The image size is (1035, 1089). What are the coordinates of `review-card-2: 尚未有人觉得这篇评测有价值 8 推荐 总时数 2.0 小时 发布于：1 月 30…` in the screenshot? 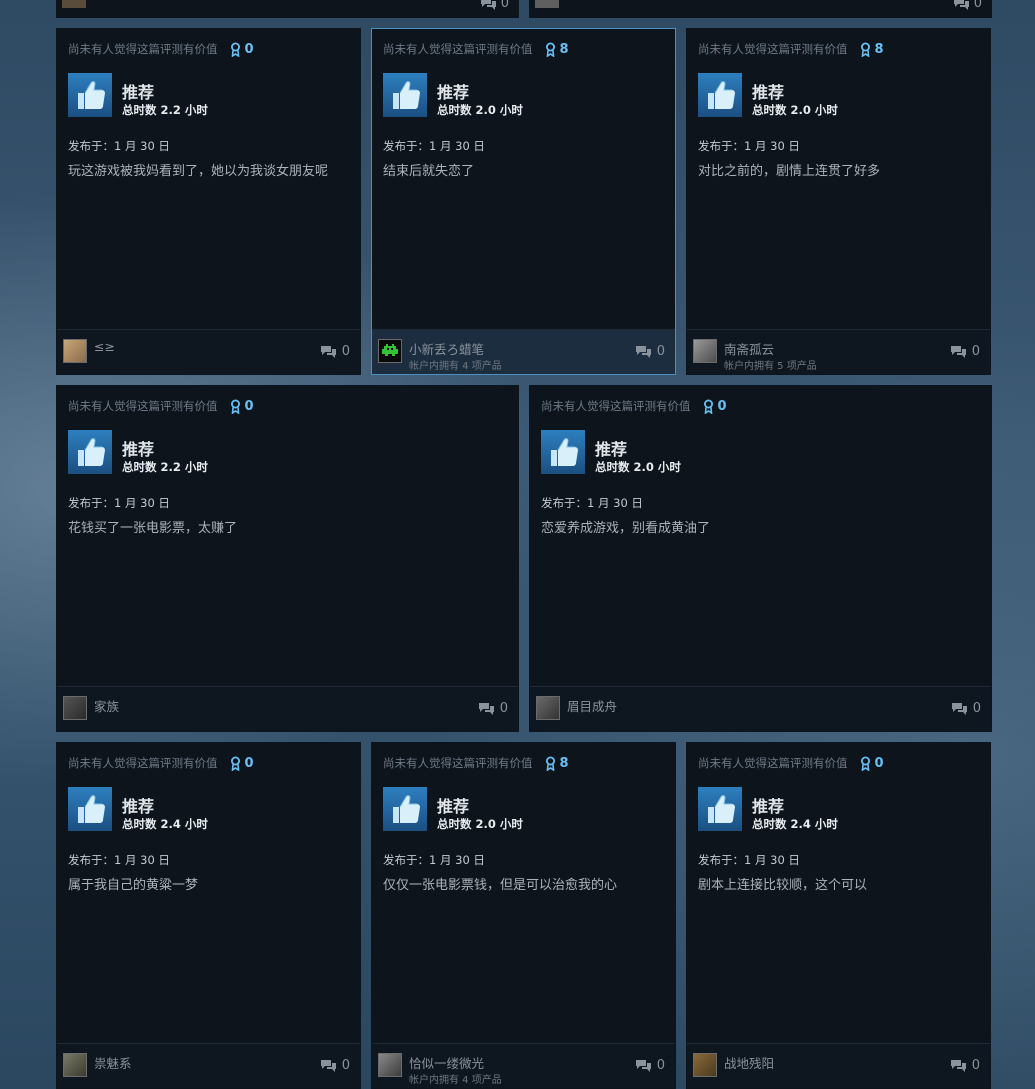 It's located at (523, 201).